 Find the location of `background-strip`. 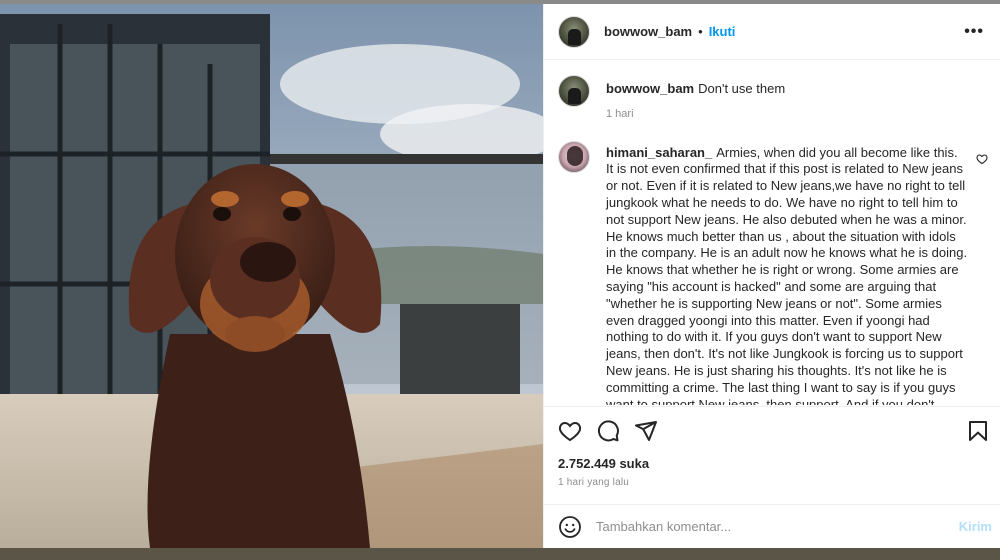

background-strip is located at coordinates (500, 554).